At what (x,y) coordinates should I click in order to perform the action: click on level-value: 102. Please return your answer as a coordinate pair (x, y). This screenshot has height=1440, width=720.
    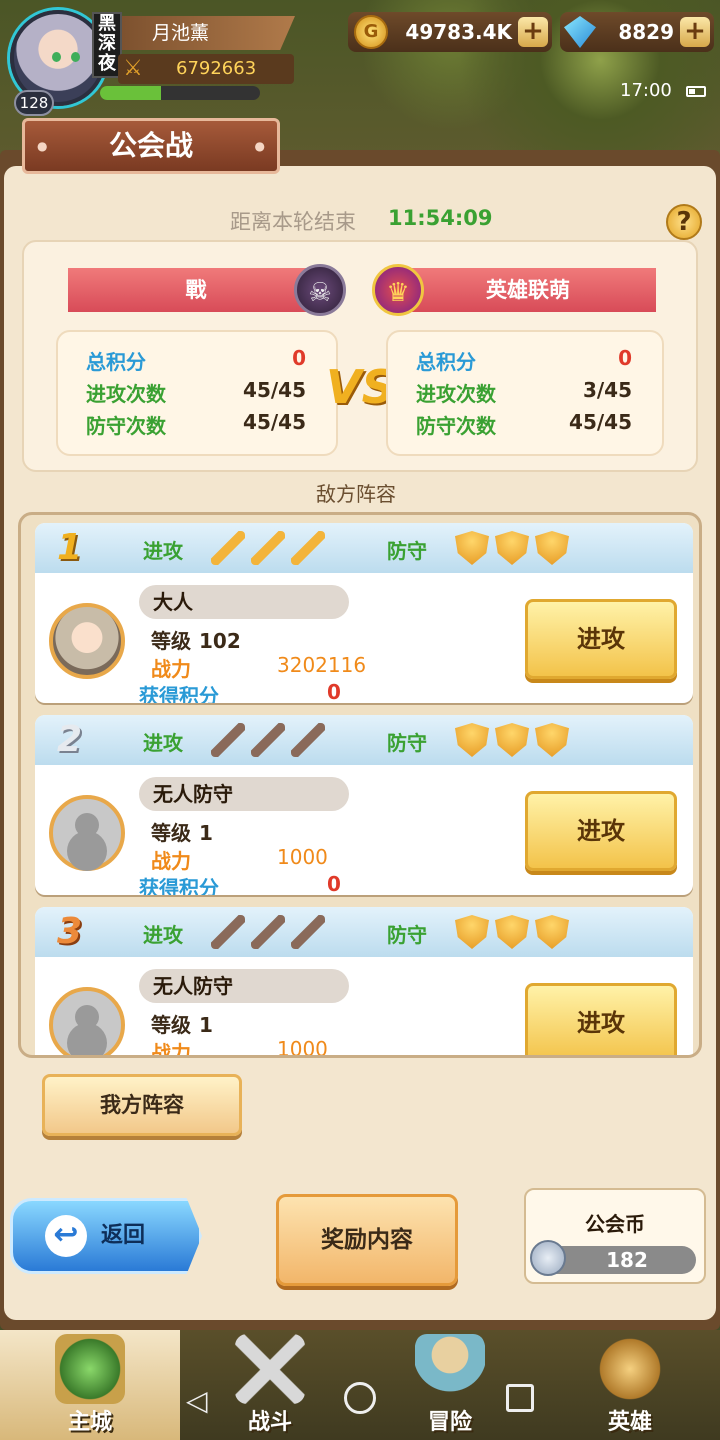
    Looking at the image, I should click on (220, 641).